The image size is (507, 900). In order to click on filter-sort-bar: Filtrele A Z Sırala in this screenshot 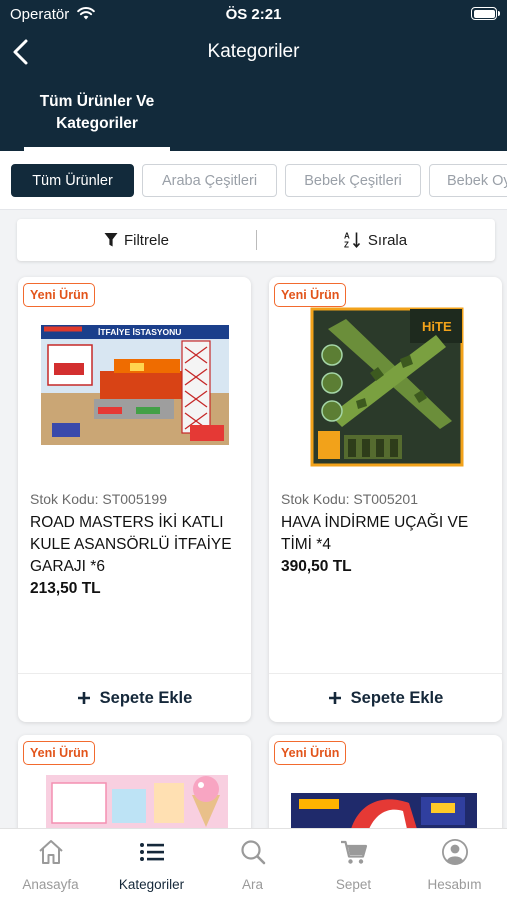, I will do `click(256, 240)`.